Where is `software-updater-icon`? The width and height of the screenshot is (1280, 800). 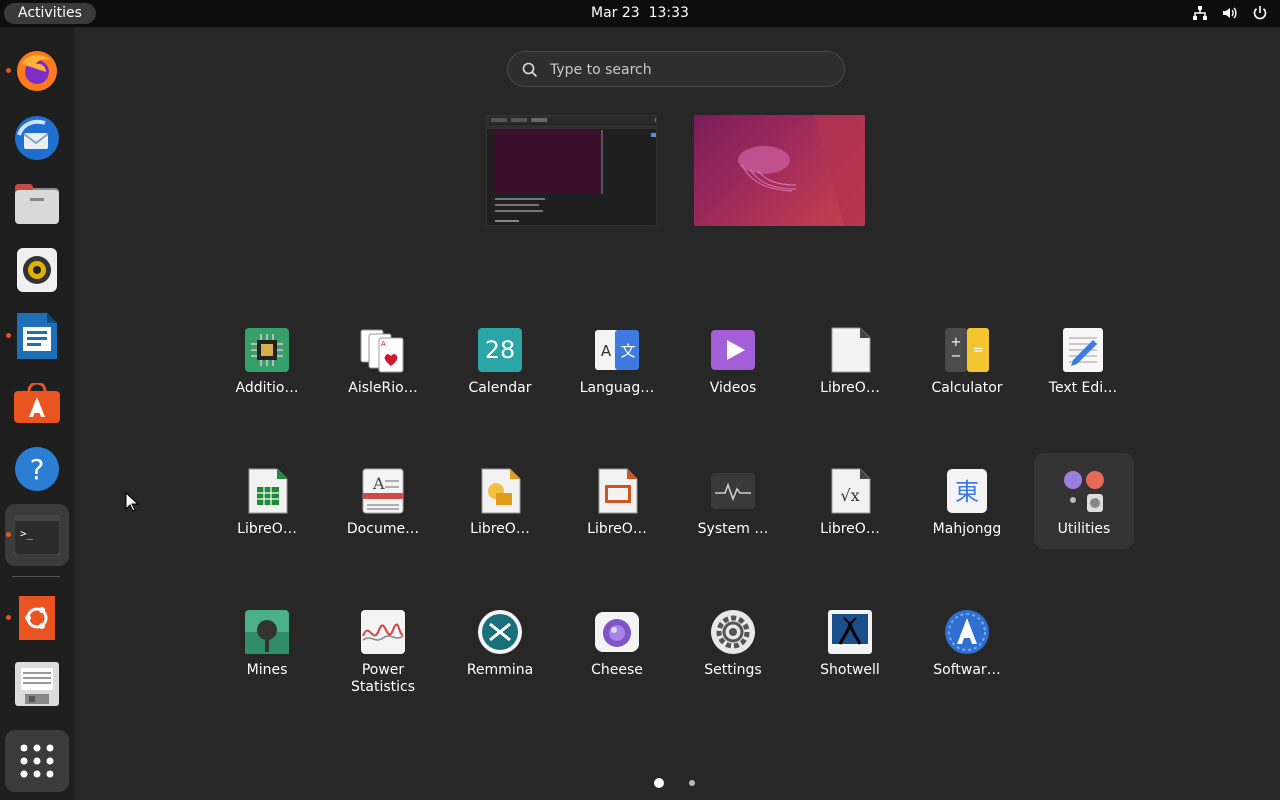 software-updater-icon is located at coordinates (967, 632).